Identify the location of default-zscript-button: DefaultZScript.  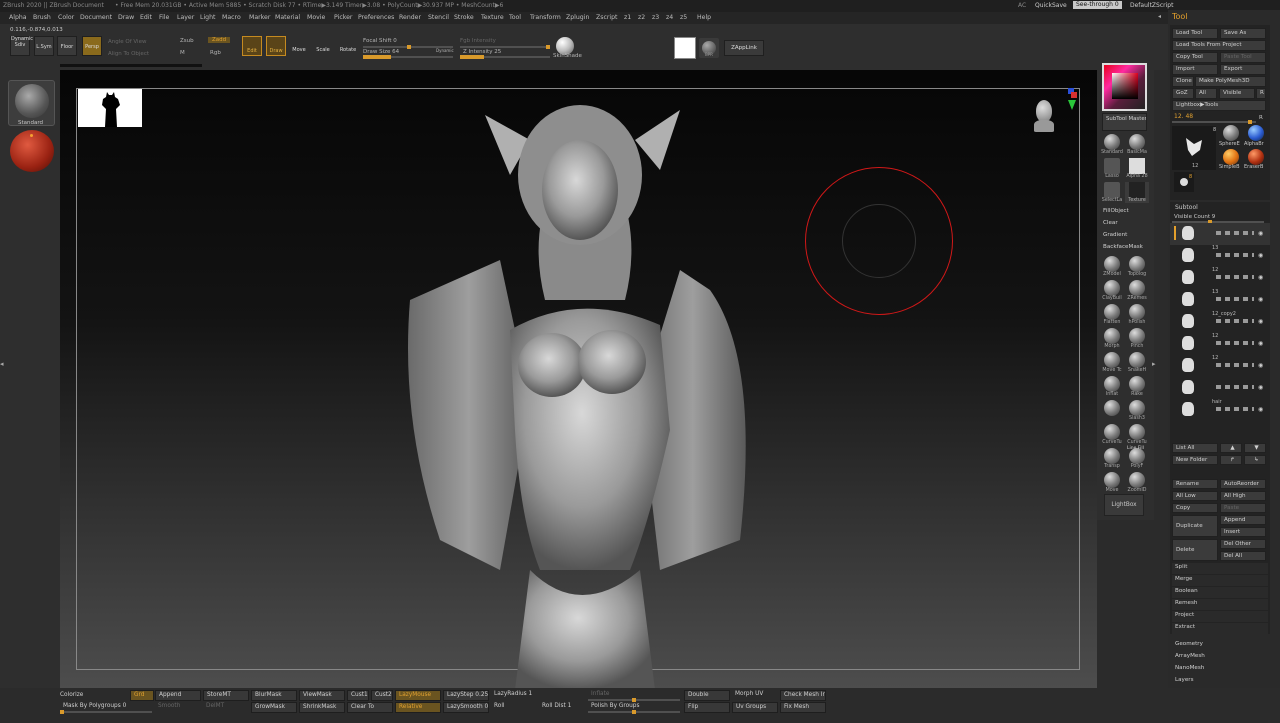
(1151, 5).